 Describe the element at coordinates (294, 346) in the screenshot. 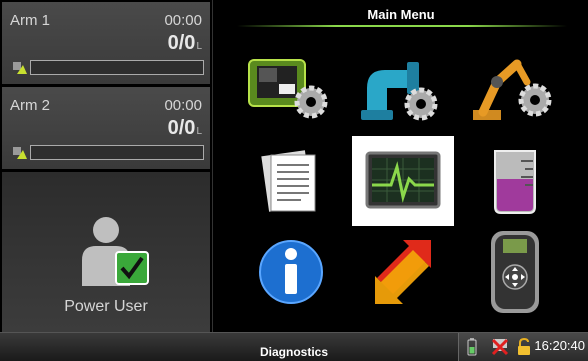

I see `status-bar: Diagnostics 16:20:40` at that location.